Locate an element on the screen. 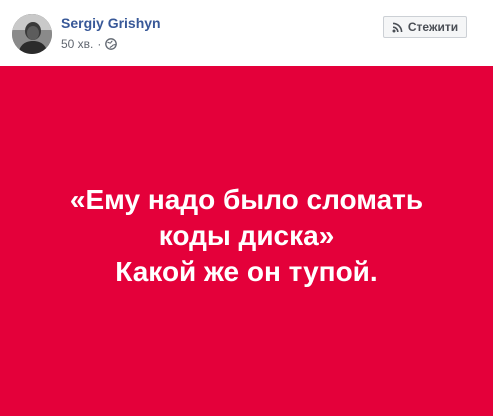 Image resolution: width=499 pixels, height=416 pixels. author-name-link: Sergiy Grishyn is located at coordinates (111, 23).